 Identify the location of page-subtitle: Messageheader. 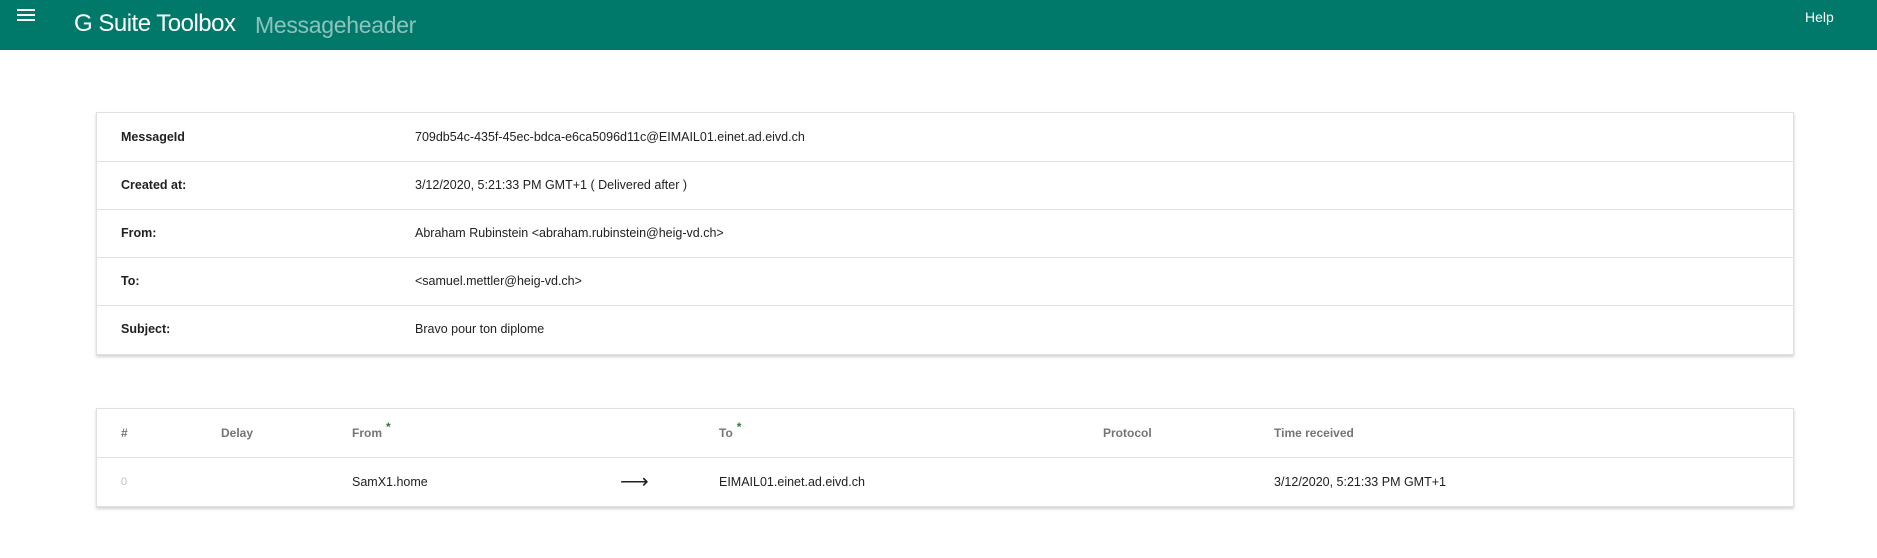
(336, 25).